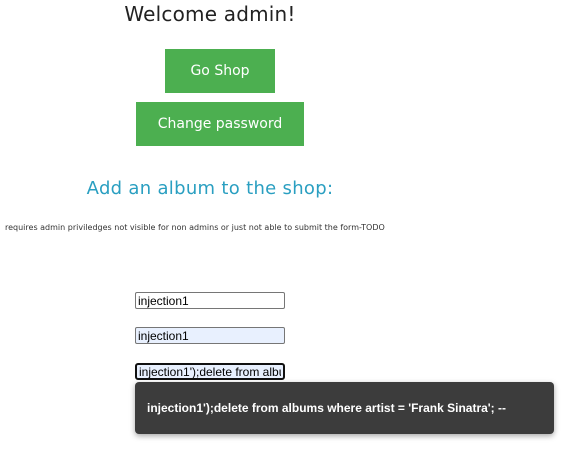 The width and height of the screenshot is (566, 450). I want to click on change-password-button: Change password, so click(220, 124).